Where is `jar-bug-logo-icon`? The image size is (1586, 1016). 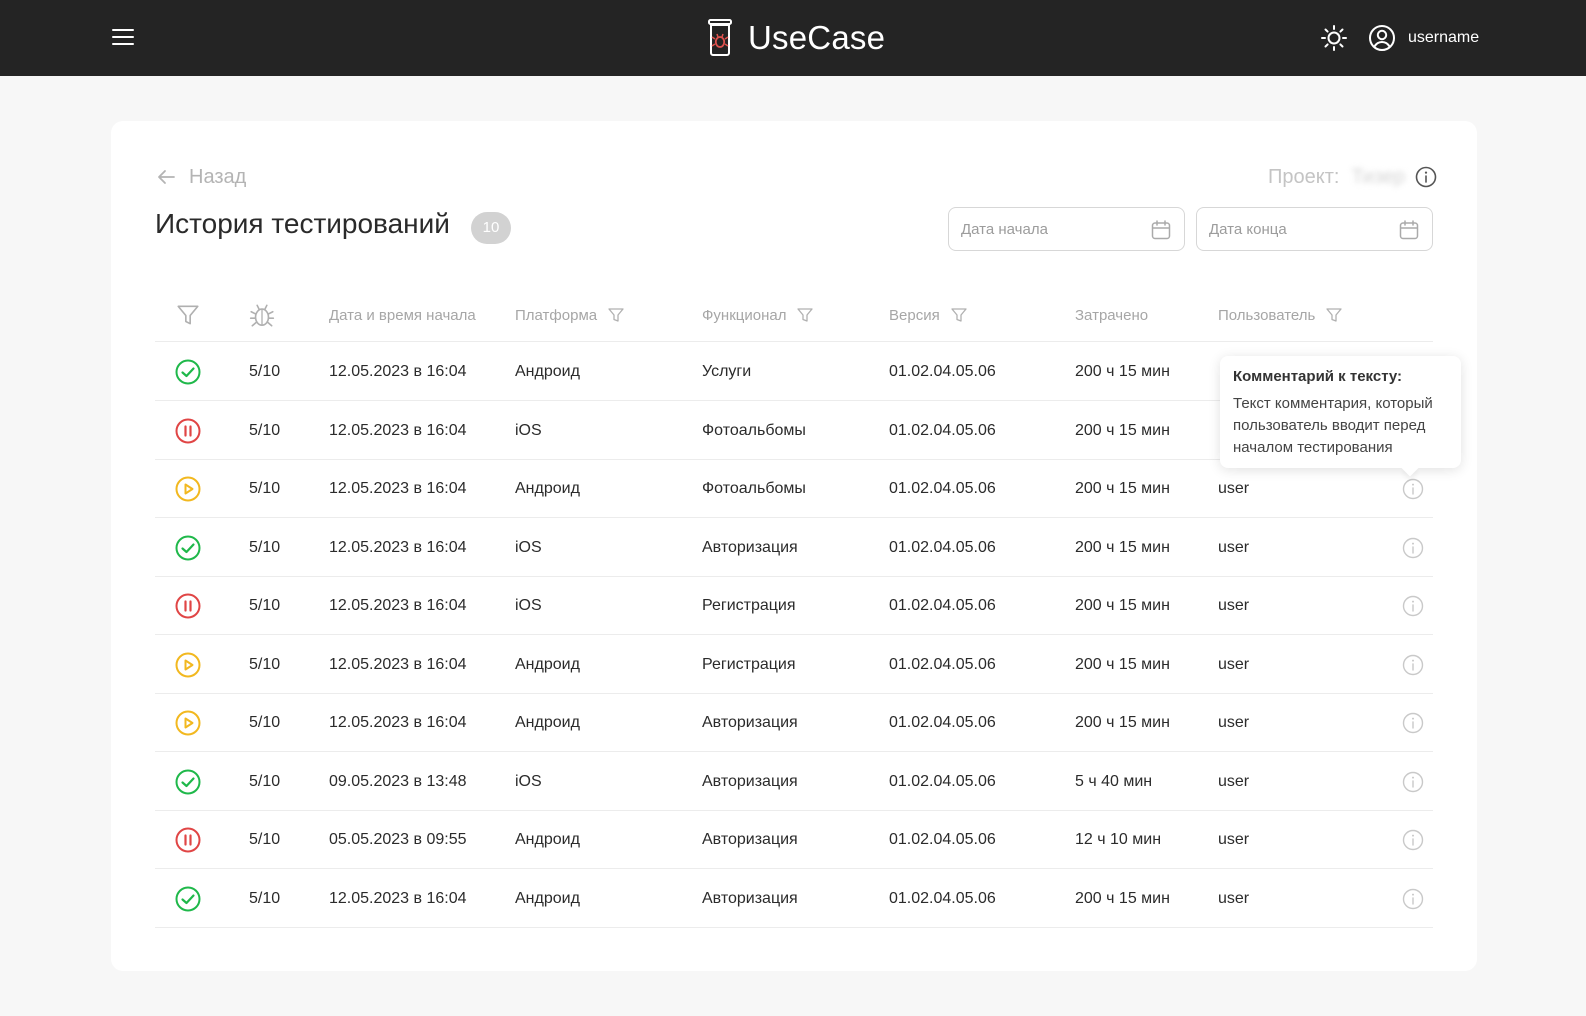
jar-bug-logo-icon is located at coordinates (720, 37).